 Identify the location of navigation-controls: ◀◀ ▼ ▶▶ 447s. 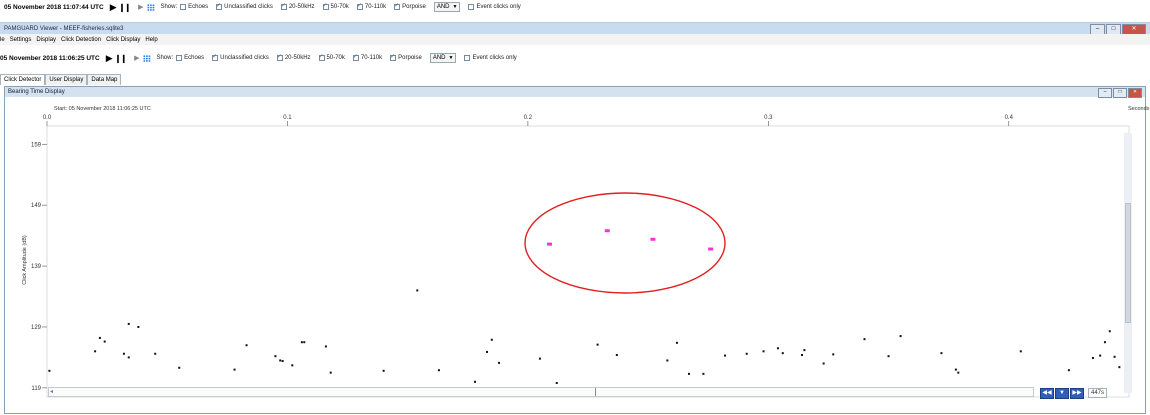
(1074, 393).